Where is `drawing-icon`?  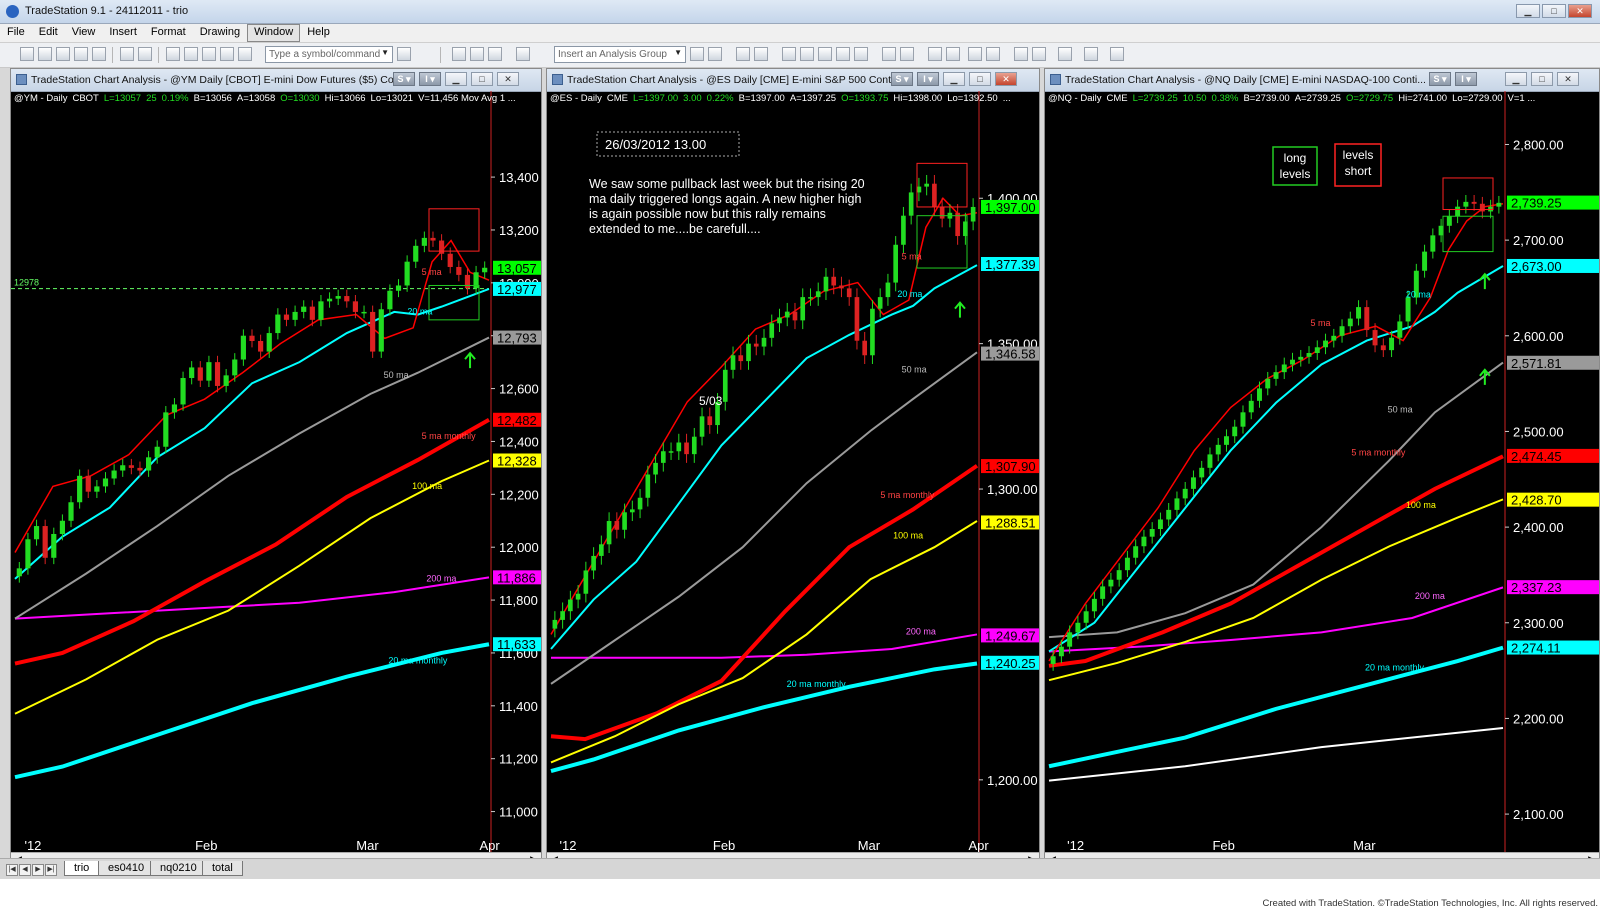 drawing-icon is located at coordinates (1039, 54).